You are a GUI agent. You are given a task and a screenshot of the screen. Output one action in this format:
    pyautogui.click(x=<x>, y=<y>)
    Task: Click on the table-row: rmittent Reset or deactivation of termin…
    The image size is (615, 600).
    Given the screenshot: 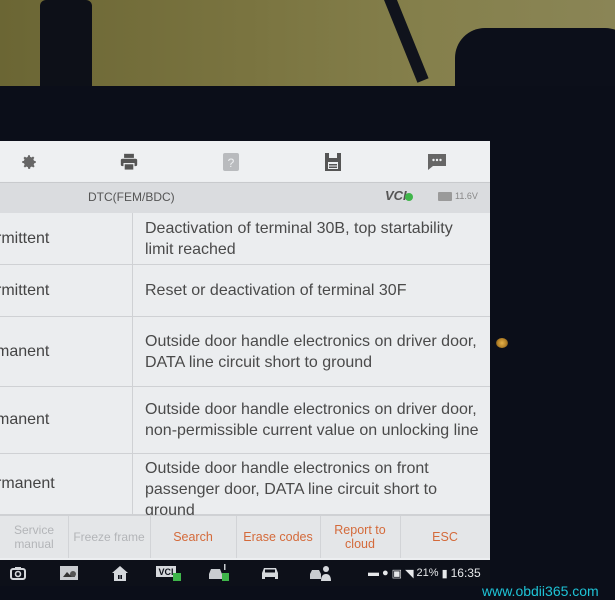 What is the action you would take?
    pyautogui.click(x=245, y=291)
    